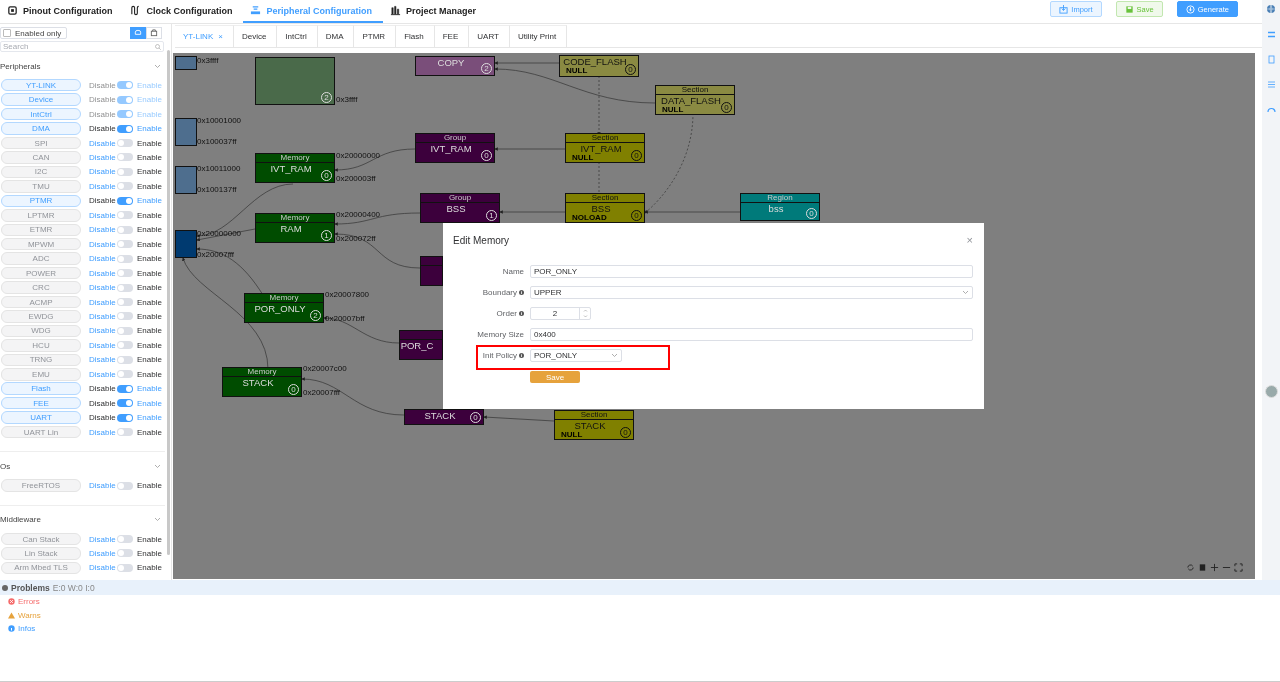  Describe the element at coordinates (262, 382) in the screenshot. I see `memory-node: Memory STACK 0` at that location.